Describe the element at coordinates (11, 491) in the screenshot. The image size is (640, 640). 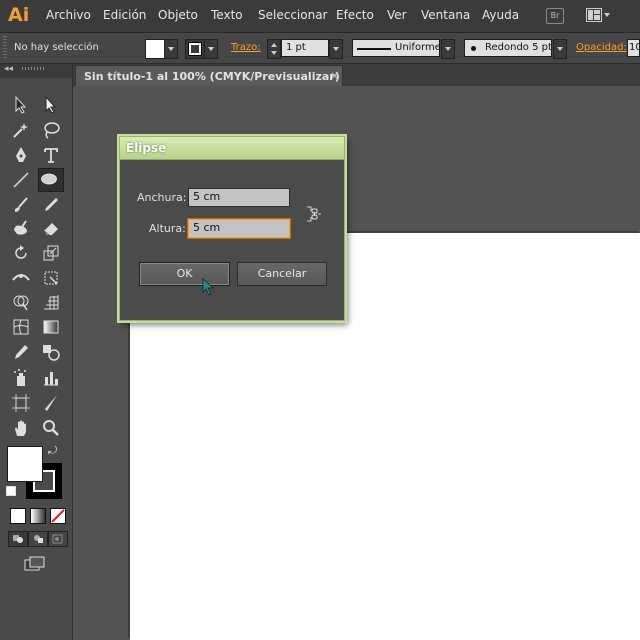
I see `default-colors-icon` at that location.